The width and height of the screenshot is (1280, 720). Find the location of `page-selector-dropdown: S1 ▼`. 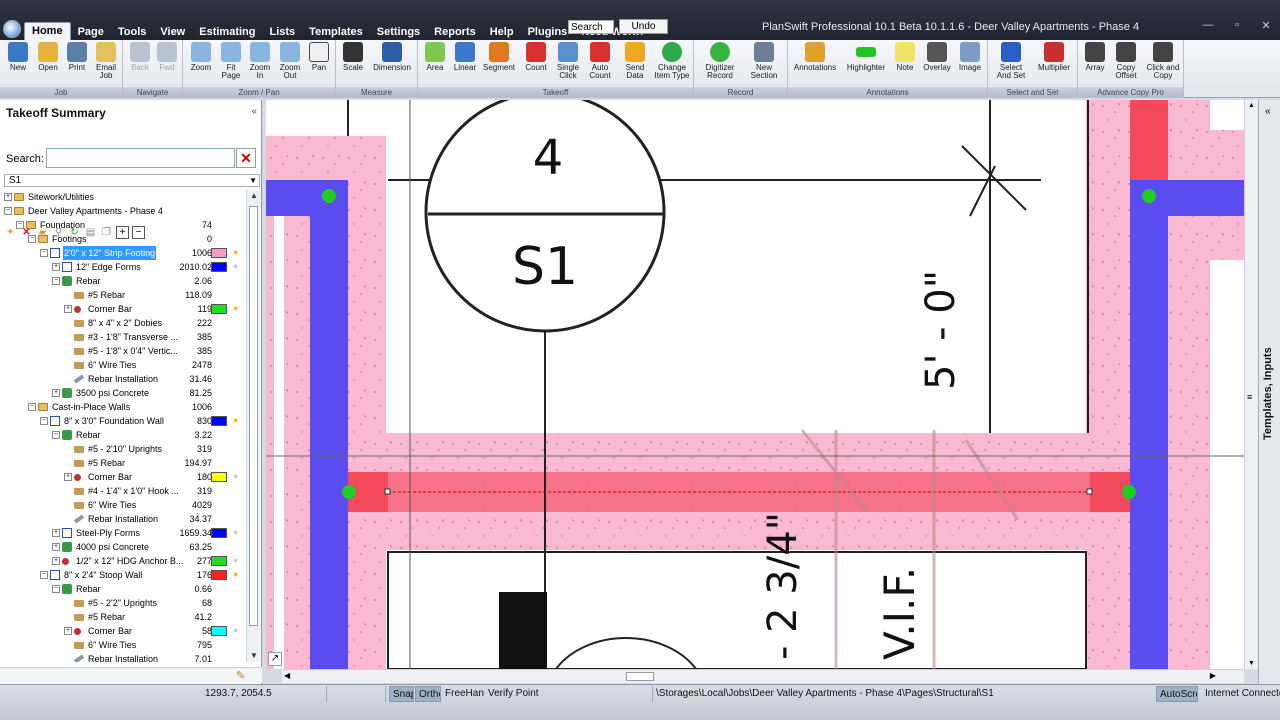

page-selector-dropdown: S1 ▼ is located at coordinates (132, 180).